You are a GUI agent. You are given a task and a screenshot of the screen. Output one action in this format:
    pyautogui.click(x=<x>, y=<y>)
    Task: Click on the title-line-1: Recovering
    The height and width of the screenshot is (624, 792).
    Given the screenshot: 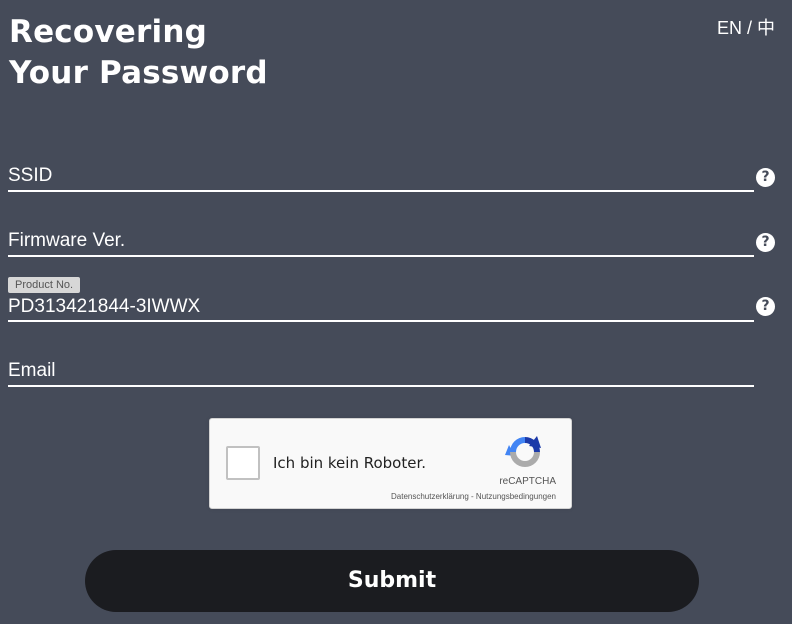 What is the action you would take?
    pyautogui.click(x=108, y=32)
    